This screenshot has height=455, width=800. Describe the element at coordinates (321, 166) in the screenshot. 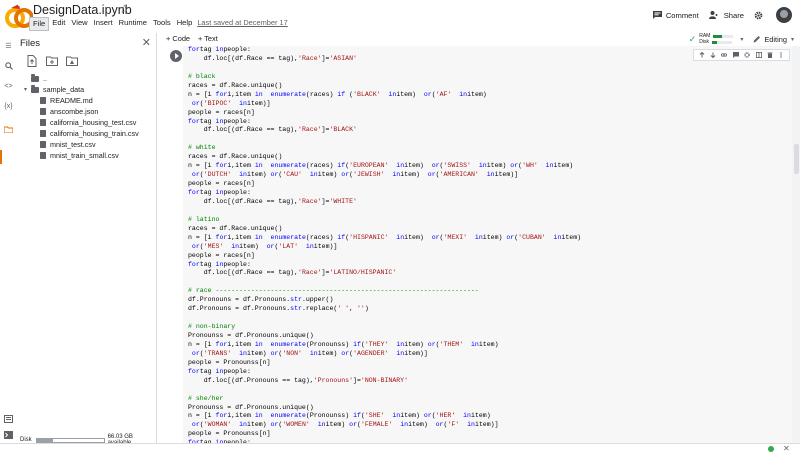

I see `code-text: (races)` at that location.